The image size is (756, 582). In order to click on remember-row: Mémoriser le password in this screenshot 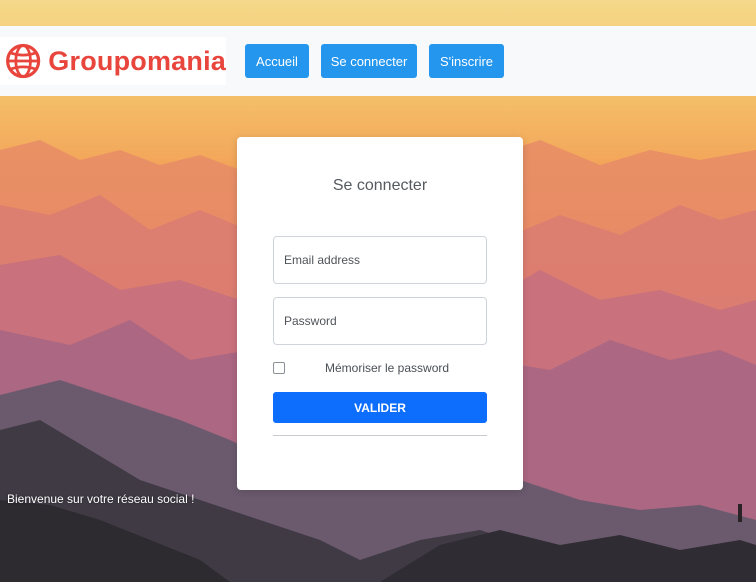, I will do `click(380, 369)`.